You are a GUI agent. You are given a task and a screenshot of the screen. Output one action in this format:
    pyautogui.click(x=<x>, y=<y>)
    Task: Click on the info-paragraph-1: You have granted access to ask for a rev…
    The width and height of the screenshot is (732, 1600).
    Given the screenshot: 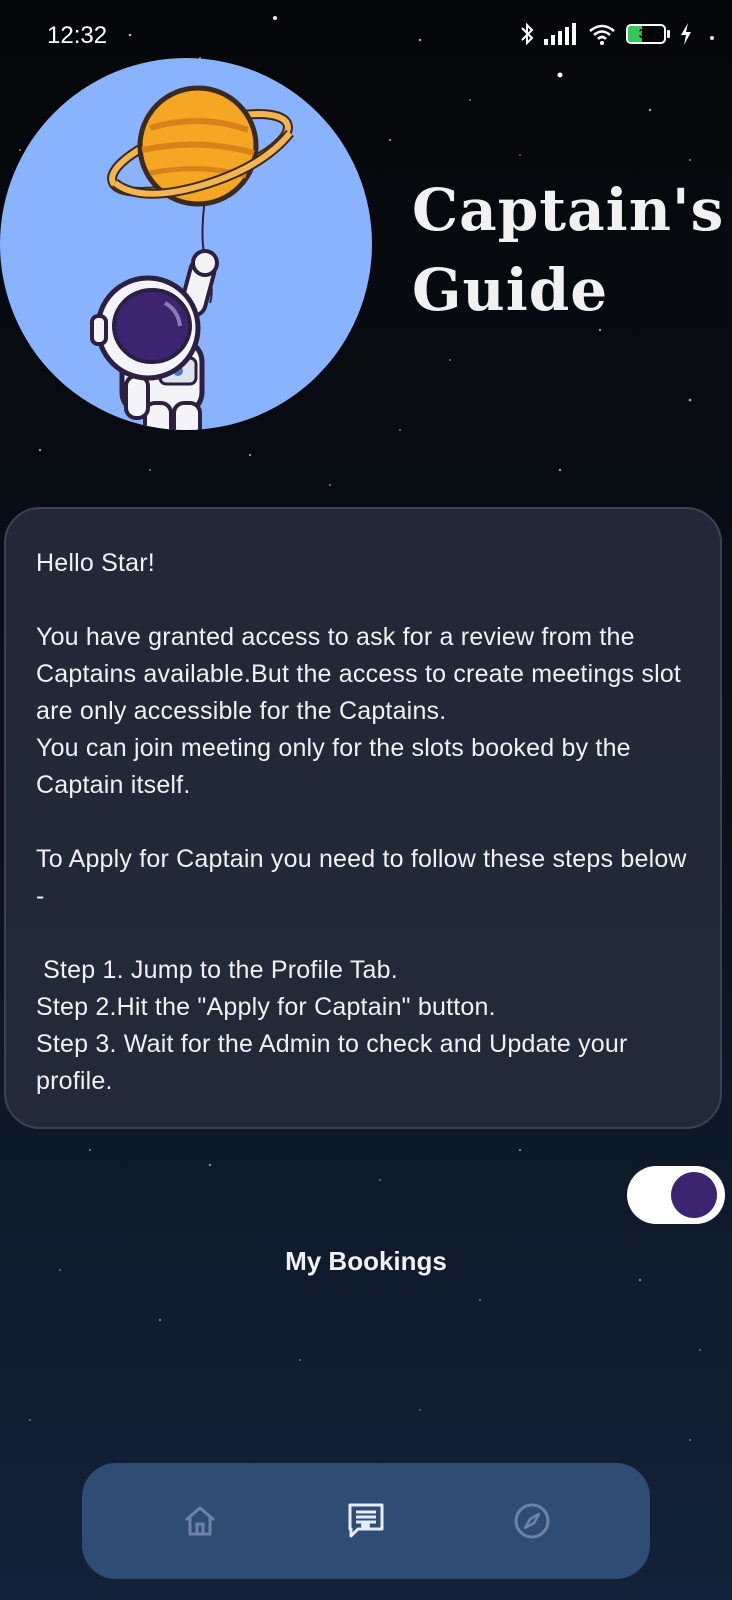 What is the action you would take?
    pyautogui.click(x=359, y=674)
    